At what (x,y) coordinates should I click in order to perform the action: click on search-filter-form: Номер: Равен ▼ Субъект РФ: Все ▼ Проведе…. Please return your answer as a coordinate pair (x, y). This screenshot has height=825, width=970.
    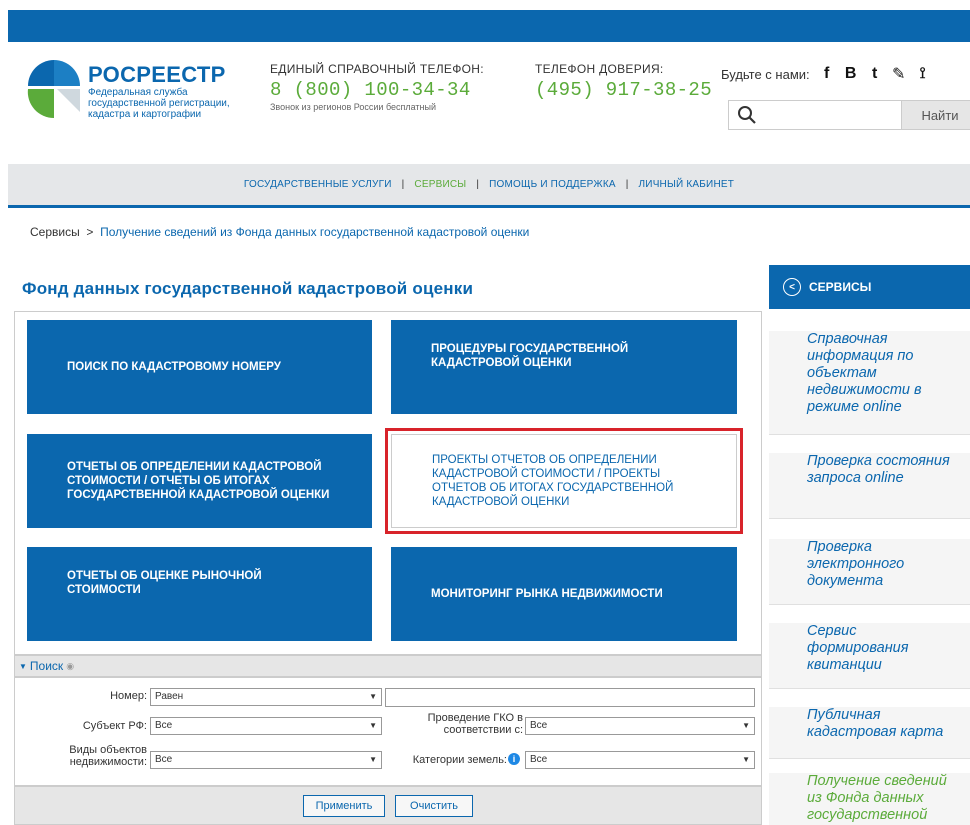
    Looking at the image, I should click on (388, 731).